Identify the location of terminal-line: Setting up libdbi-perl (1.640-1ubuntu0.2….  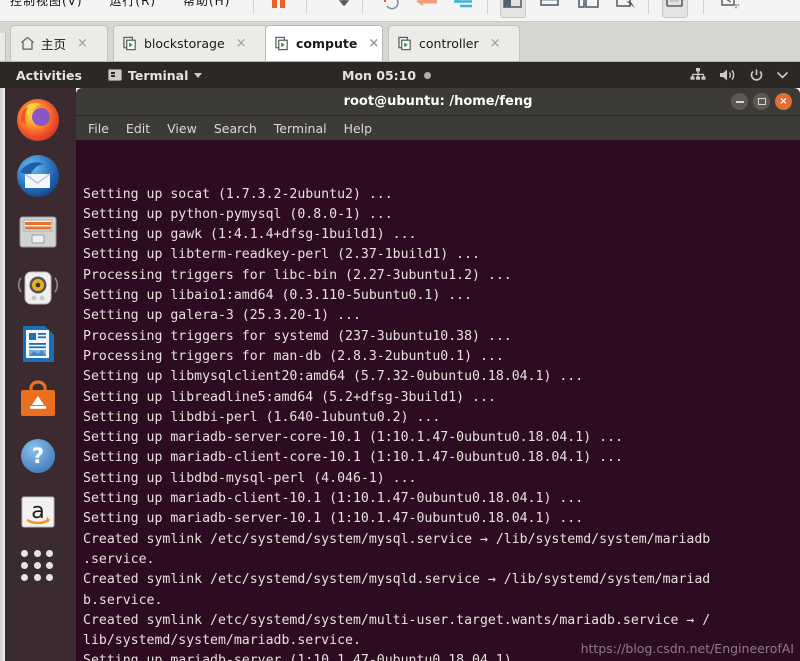
(262, 417).